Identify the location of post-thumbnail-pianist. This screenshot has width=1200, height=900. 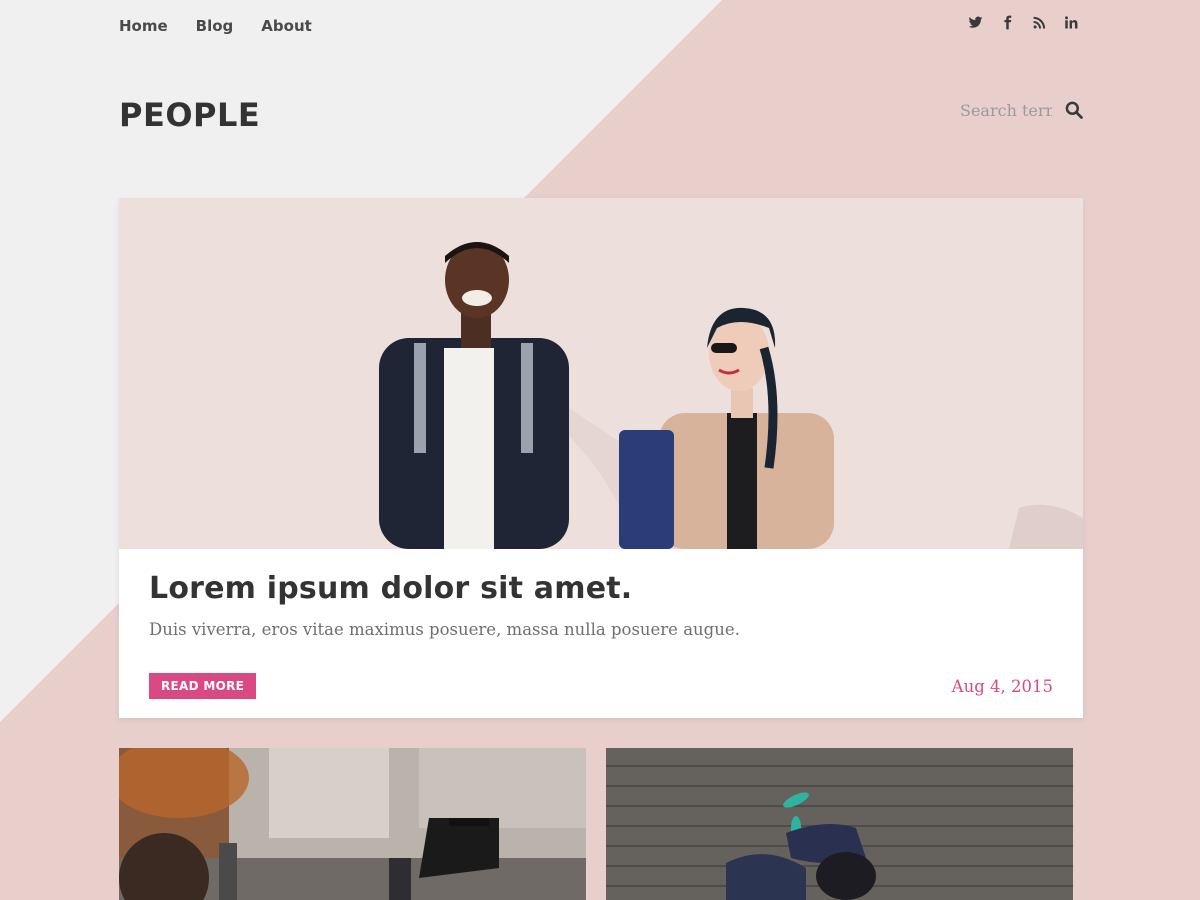
(352, 824).